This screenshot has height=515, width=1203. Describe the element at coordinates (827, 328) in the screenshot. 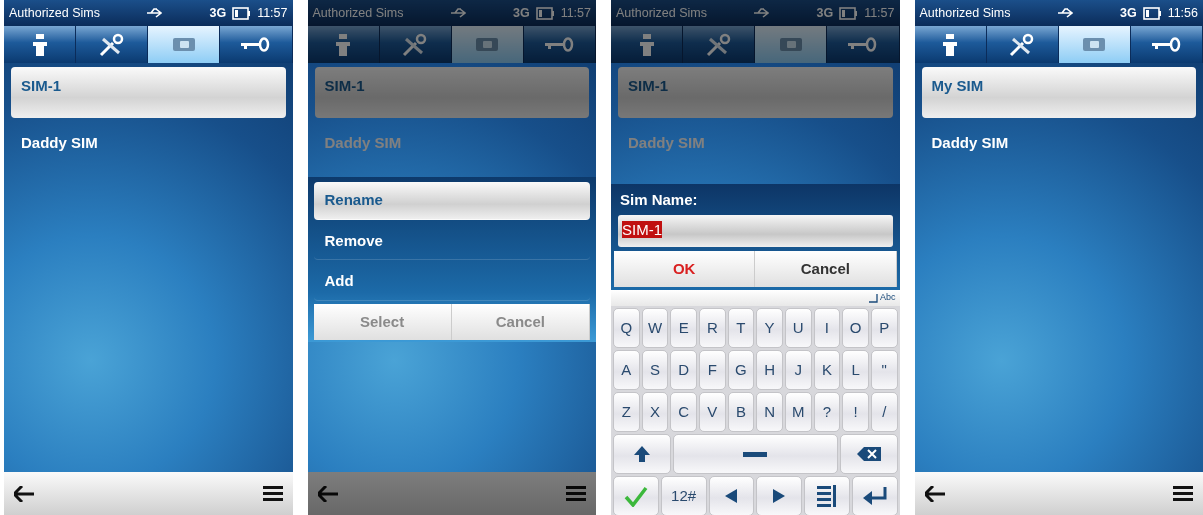

I see `keyboard-key: I` at that location.